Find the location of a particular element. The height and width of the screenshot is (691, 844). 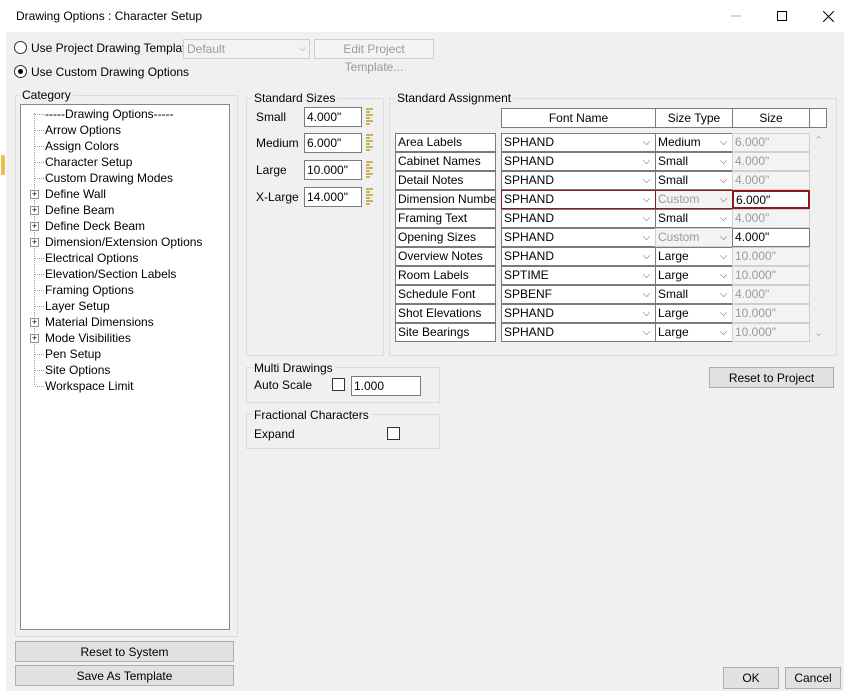

size-type-combo: Medium ⌵ is located at coordinates (694, 142).